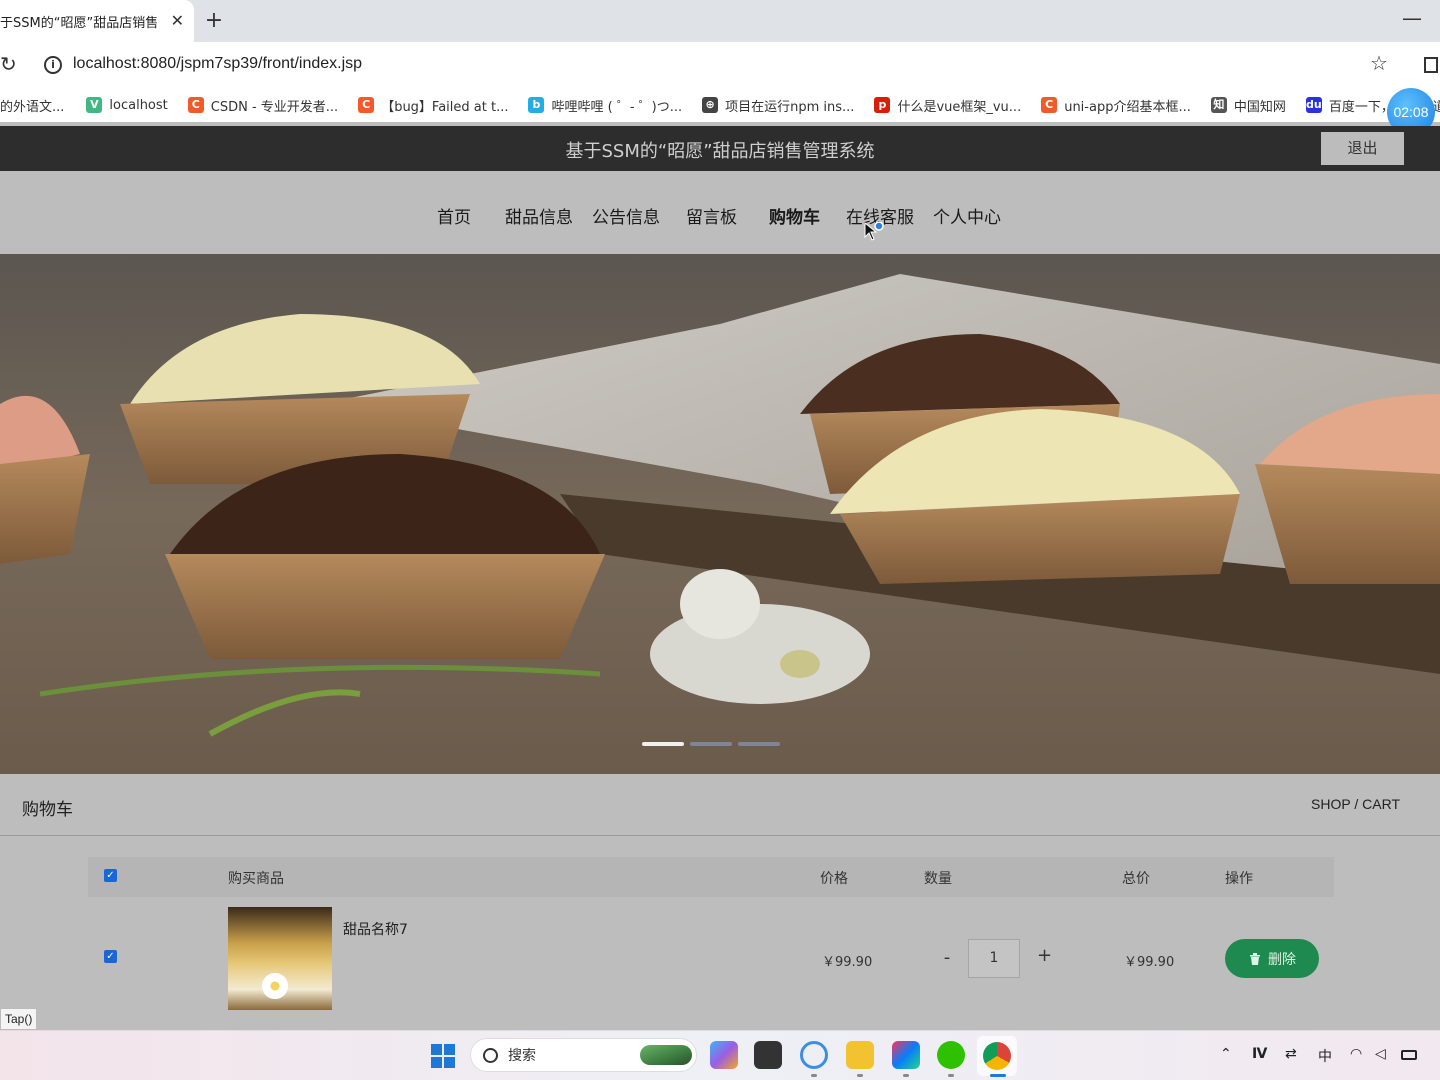 This screenshot has width=1440, height=1080. What do you see at coordinates (1380, 1054) in the screenshot?
I see `volume-icon: ◁` at bounding box center [1380, 1054].